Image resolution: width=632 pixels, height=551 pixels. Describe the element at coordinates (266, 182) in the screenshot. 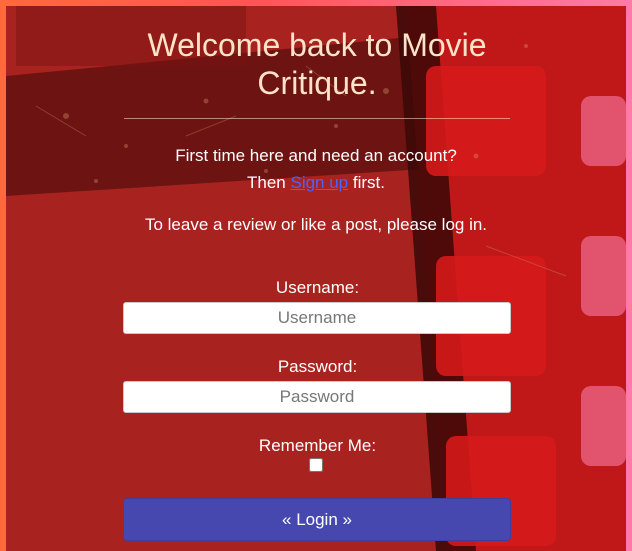

I see `signup-prompt-prefix: Then` at that location.